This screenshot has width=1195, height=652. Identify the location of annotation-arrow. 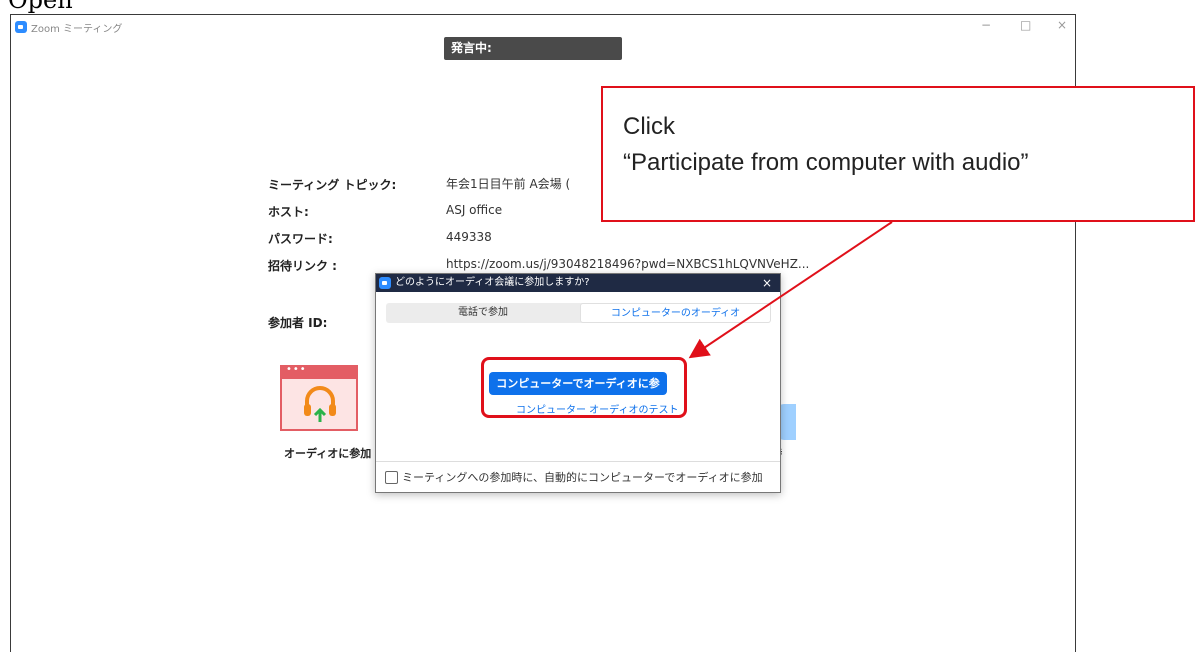
(790, 290).